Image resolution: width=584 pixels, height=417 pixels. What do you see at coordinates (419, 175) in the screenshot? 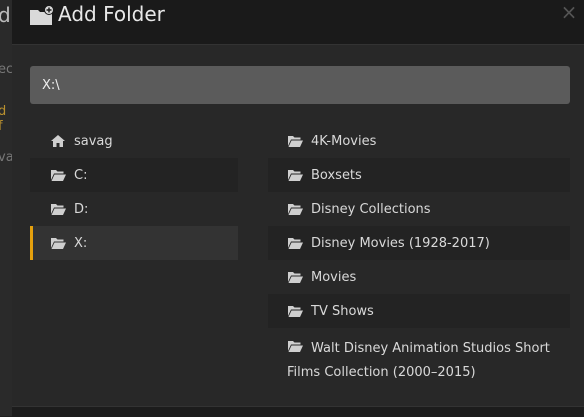
I see `folder-item: Boxsets` at bounding box center [419, 175].